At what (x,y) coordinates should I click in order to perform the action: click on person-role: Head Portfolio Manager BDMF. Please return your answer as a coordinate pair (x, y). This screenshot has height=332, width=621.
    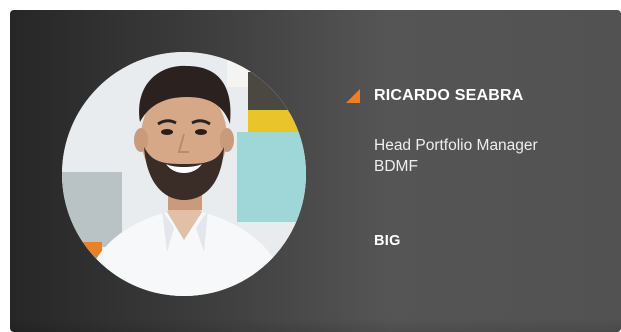
    Looking at the image, I should click on (456, 156).